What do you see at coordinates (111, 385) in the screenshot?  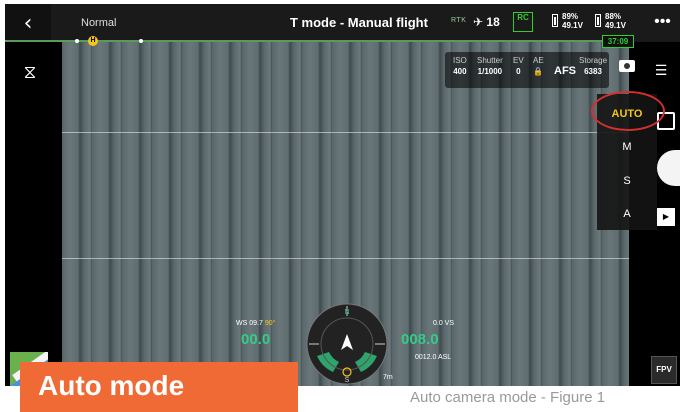 I see `banner-label: Auto mode` at bounding box center [111, 385].